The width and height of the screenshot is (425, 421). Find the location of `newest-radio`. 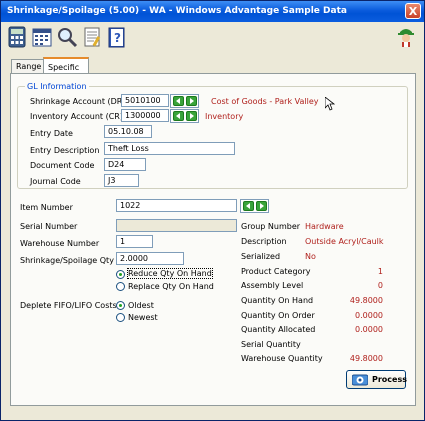

newest-radio is located at coordinates (120, 317).